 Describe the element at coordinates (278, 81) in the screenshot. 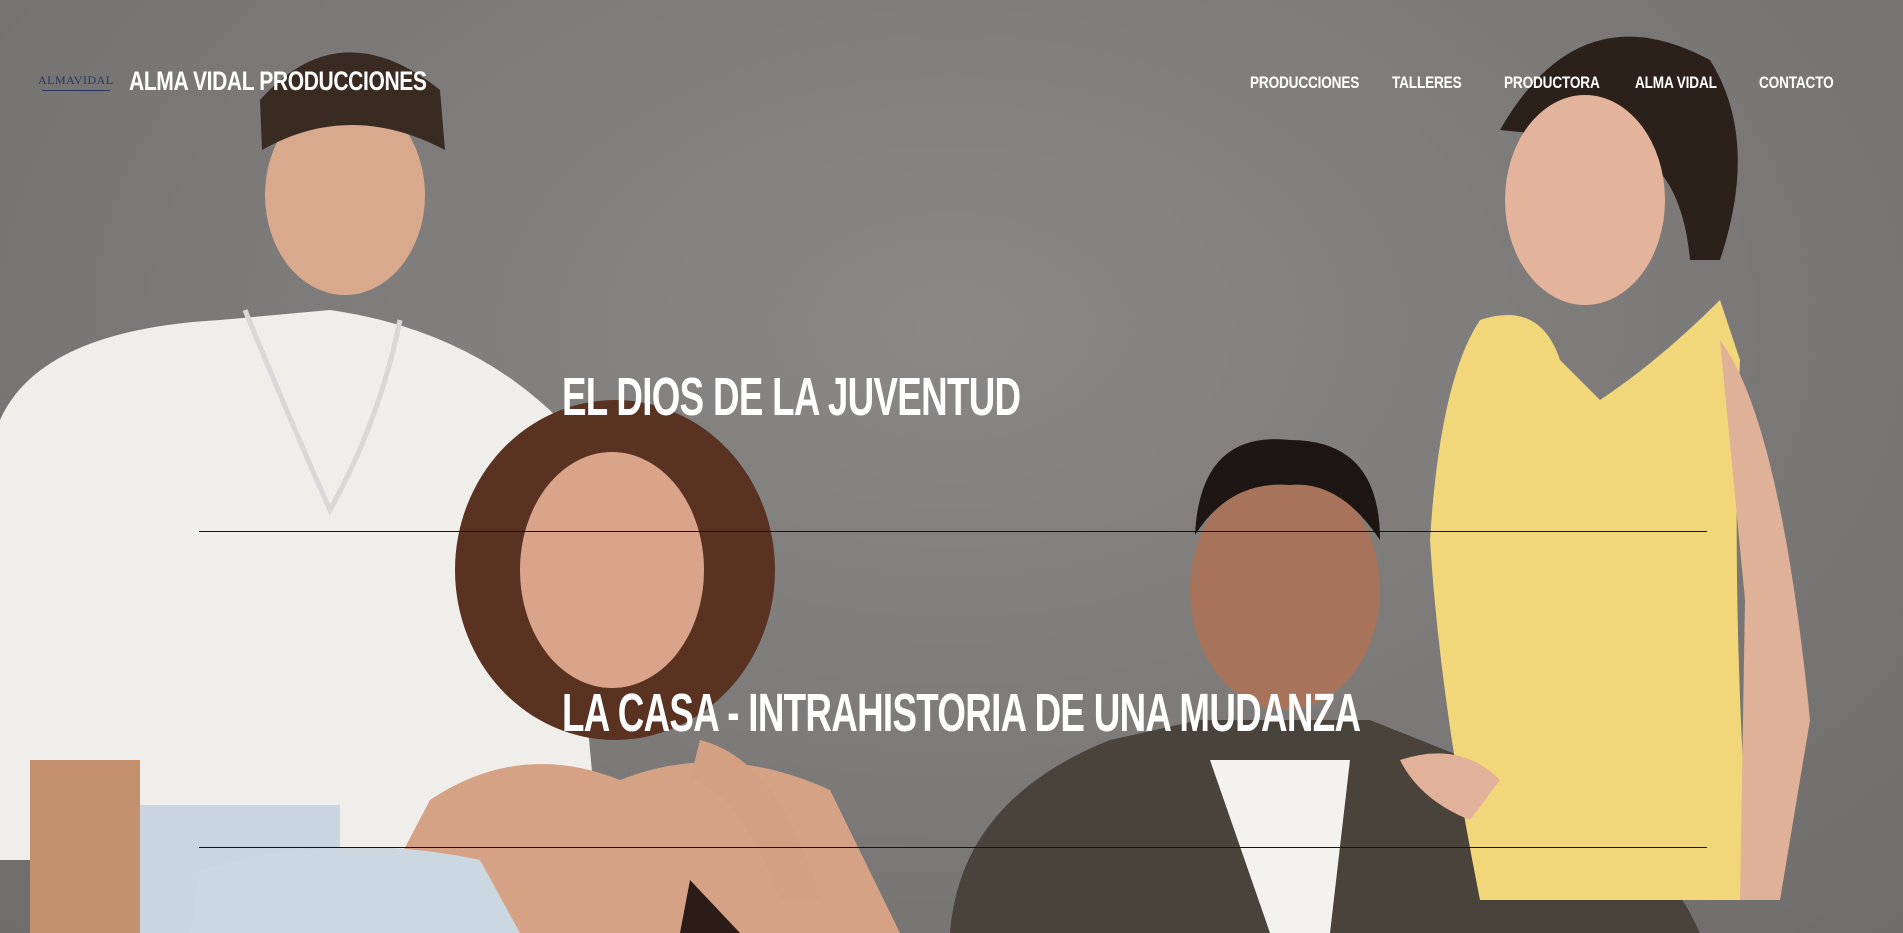

I see `brand-name: ALMA VIDAL PRODUCCIONES` at that location.